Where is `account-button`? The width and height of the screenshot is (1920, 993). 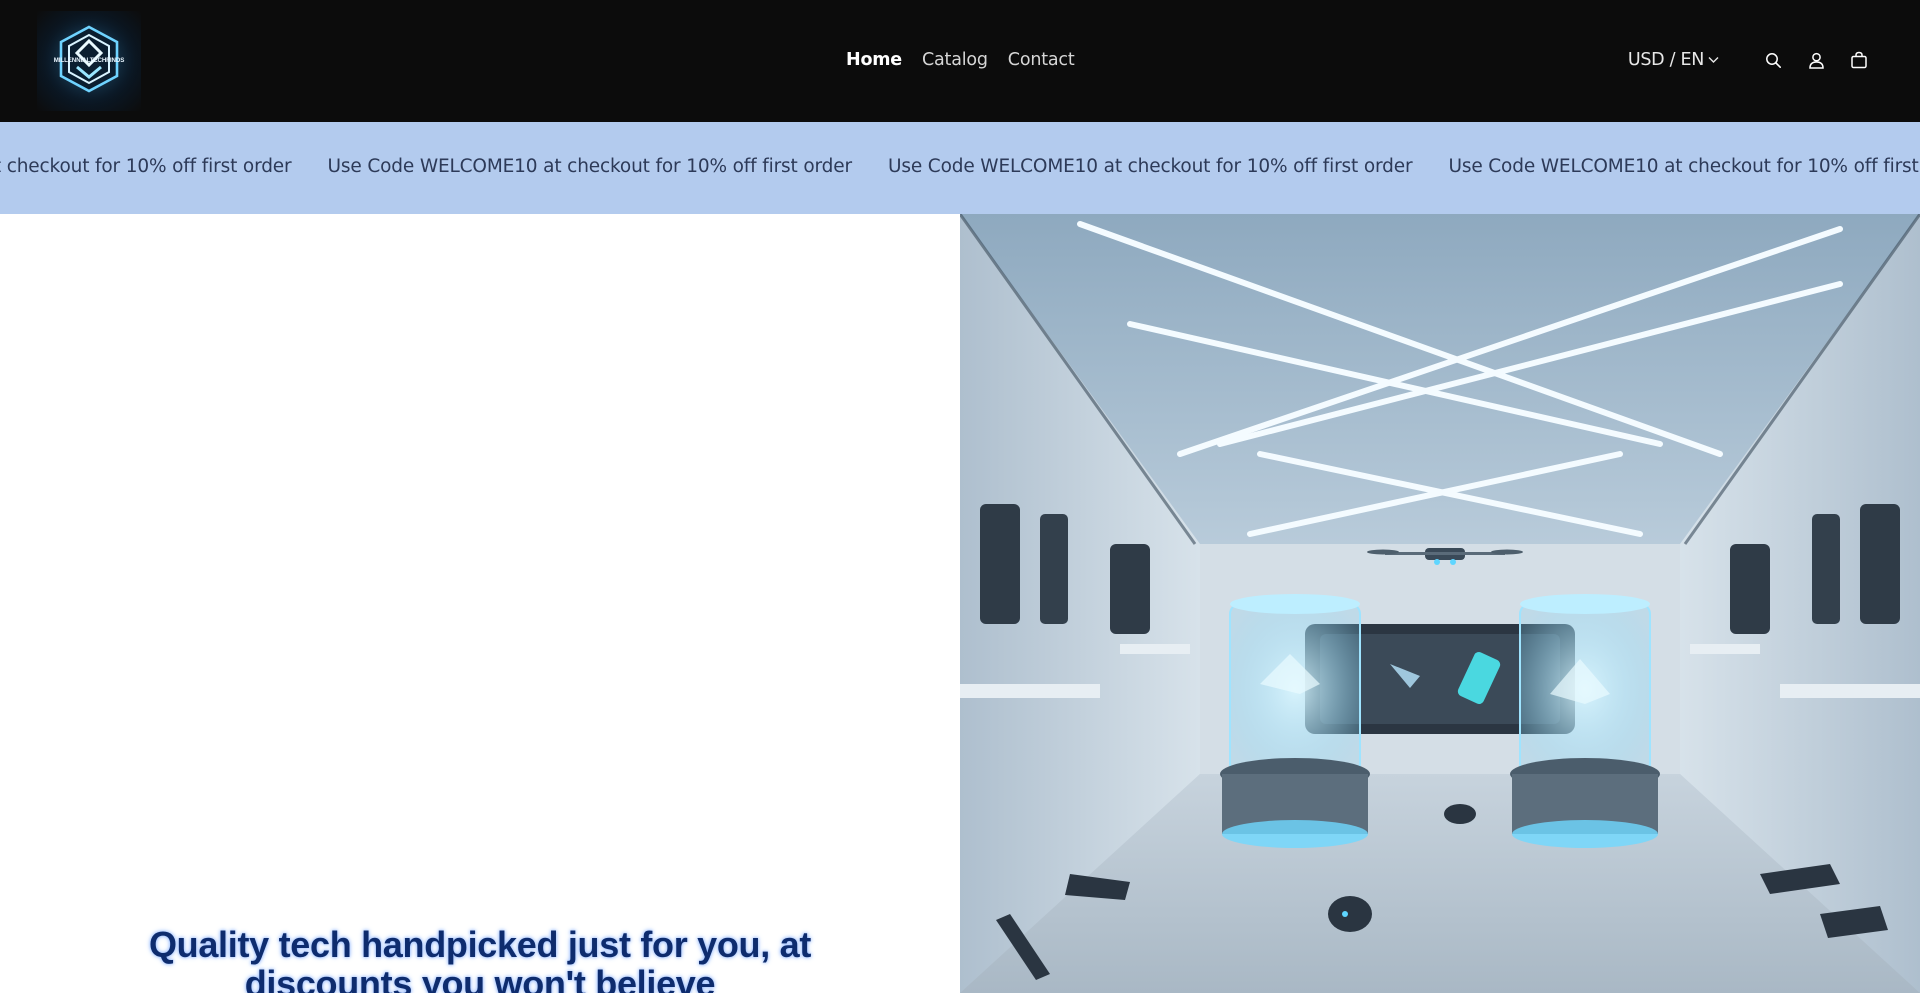 account-button is located at coordinates (1816, 60).